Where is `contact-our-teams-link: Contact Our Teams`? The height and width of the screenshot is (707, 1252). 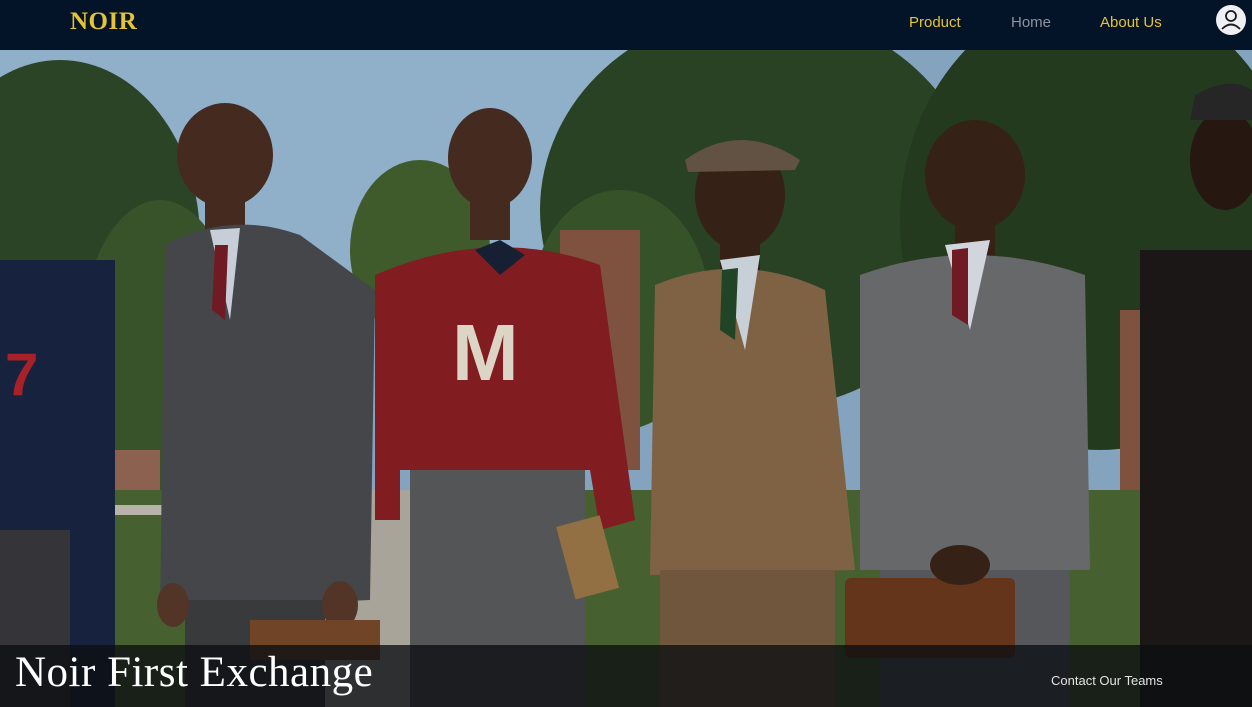 contact-our-teams-link: Contact Our Teams is located at coordinates (1107, 680).